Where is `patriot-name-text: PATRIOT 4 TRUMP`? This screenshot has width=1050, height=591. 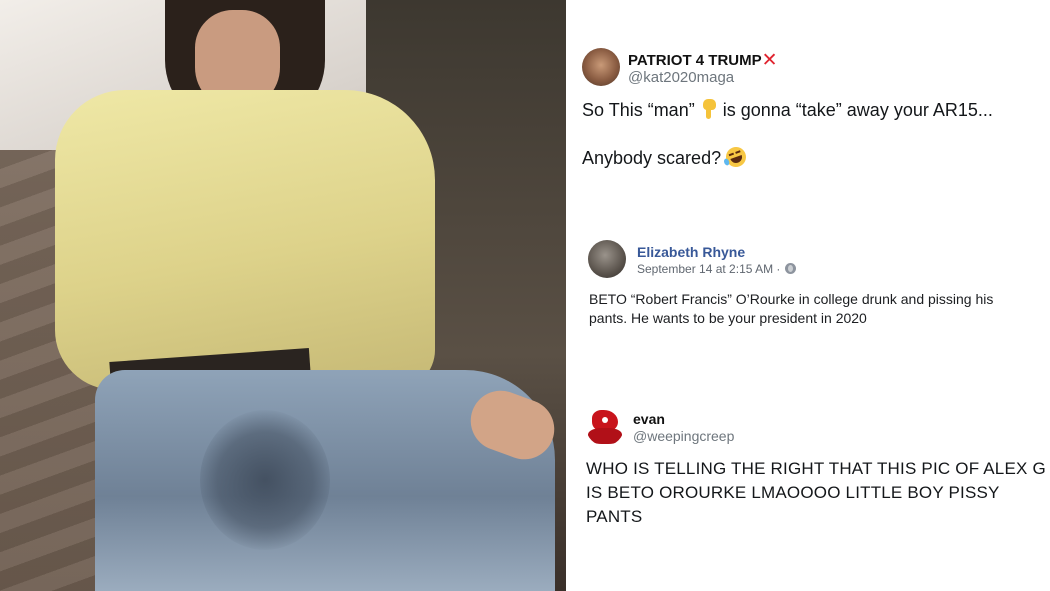
patriot-name-text: PATRIOT 4 TRUMP is located at coordinates (695, 60).